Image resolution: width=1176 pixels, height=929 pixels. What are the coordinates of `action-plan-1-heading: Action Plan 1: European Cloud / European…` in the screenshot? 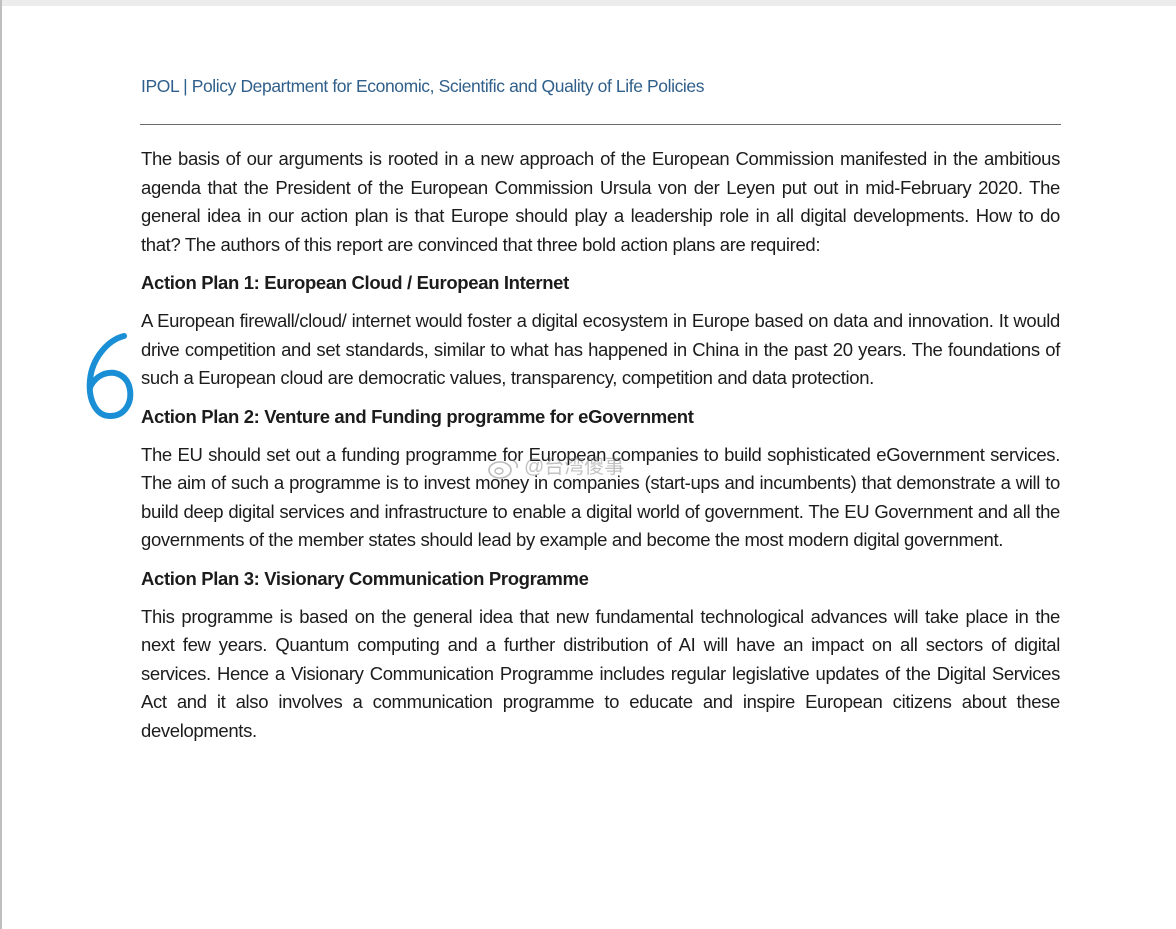 It's located at (355, 282).